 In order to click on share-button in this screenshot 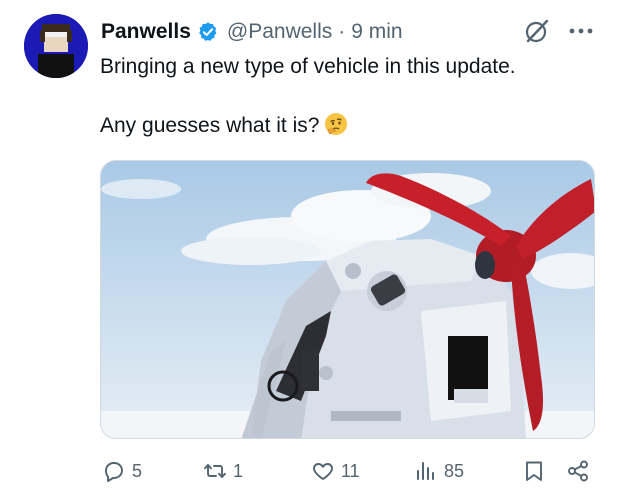, I will do `click(578, 471)`.